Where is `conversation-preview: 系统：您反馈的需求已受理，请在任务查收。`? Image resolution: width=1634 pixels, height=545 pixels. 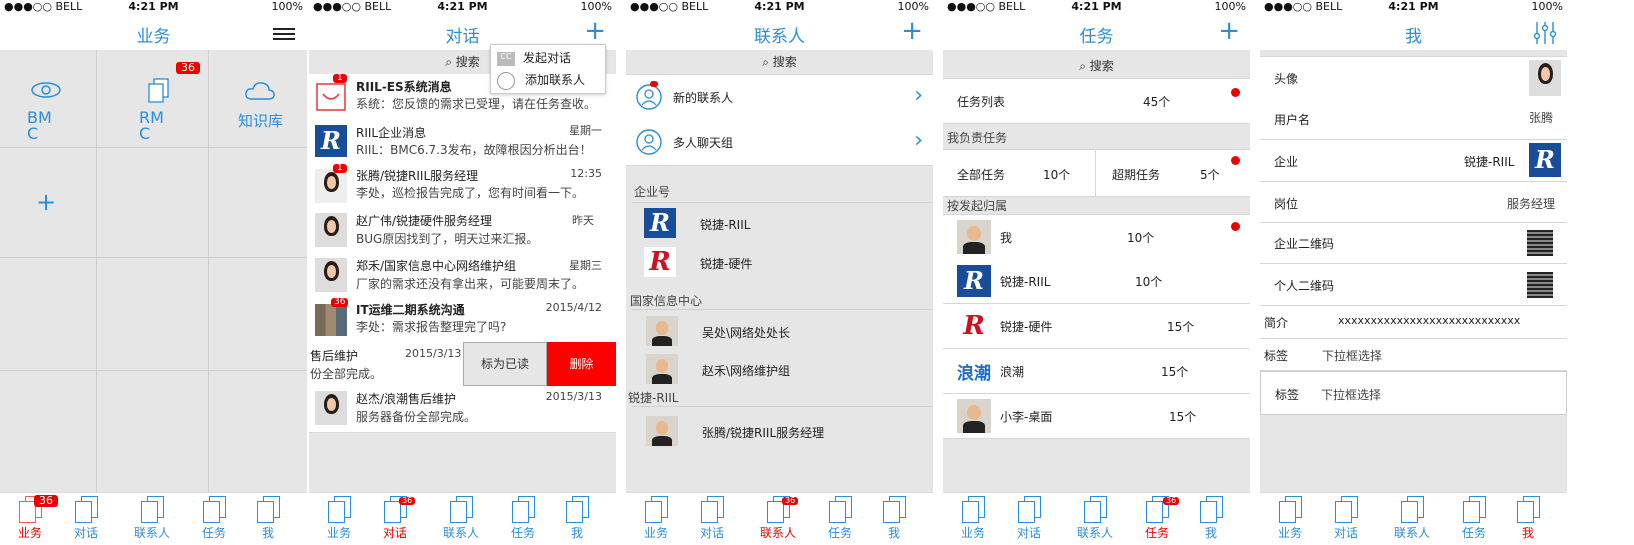
conversation-preview: 系统：您反馈的需求已受理，请在任务查收。 is located at coordinates (476, 104).